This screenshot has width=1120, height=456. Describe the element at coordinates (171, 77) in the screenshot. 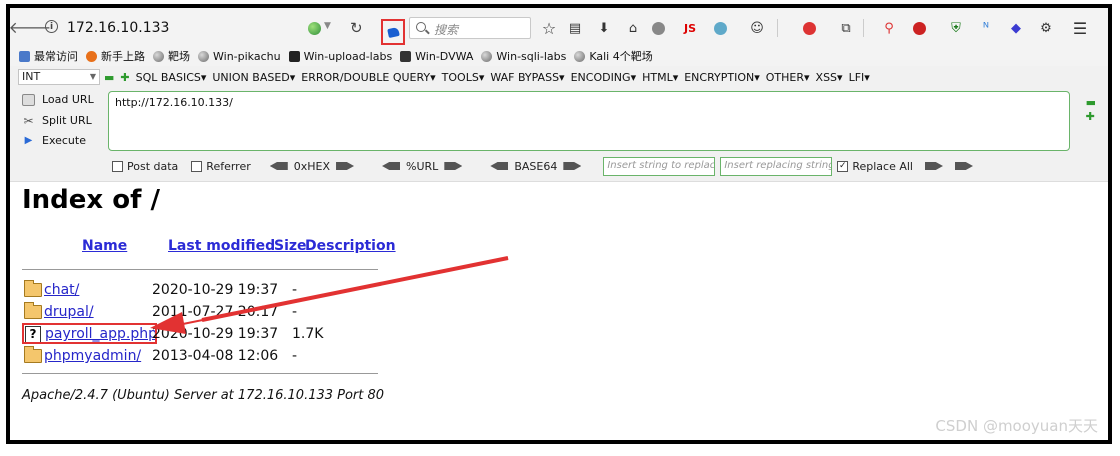

I see `menu-sql-basics: SQL BASICS▾` at that location.